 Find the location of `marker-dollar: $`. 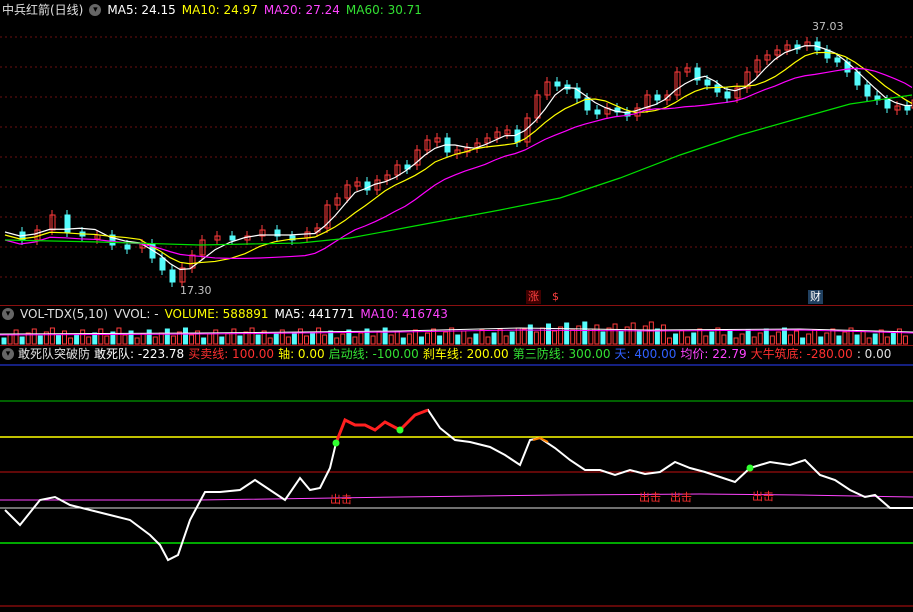

marker-dollar: $ is located at coordinates (555, 297).